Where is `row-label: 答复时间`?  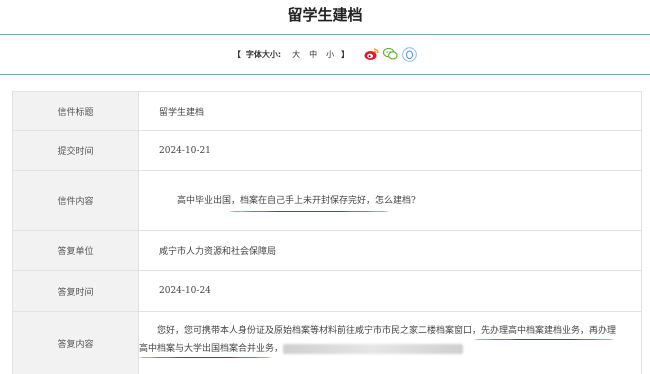 row-label: 答复时间 is located at coordinates (76, 291).